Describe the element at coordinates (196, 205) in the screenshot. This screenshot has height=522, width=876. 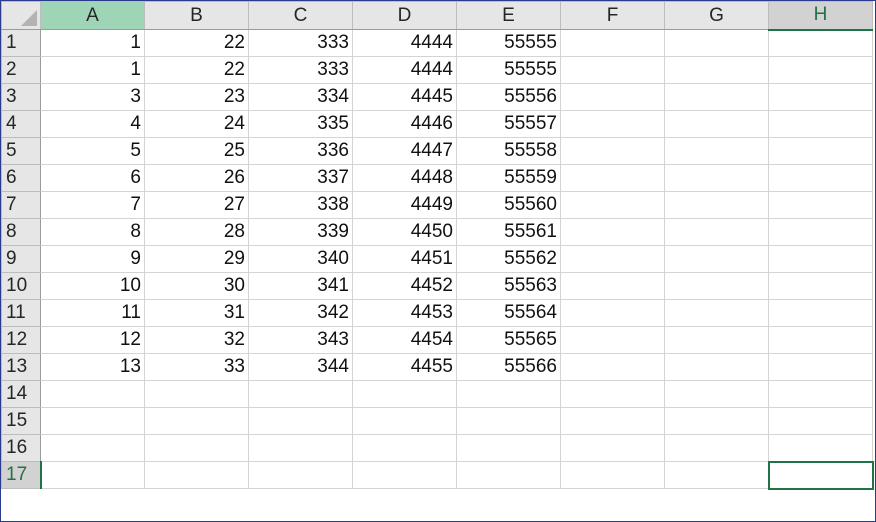
I see `cell-b7: 27` at that location.